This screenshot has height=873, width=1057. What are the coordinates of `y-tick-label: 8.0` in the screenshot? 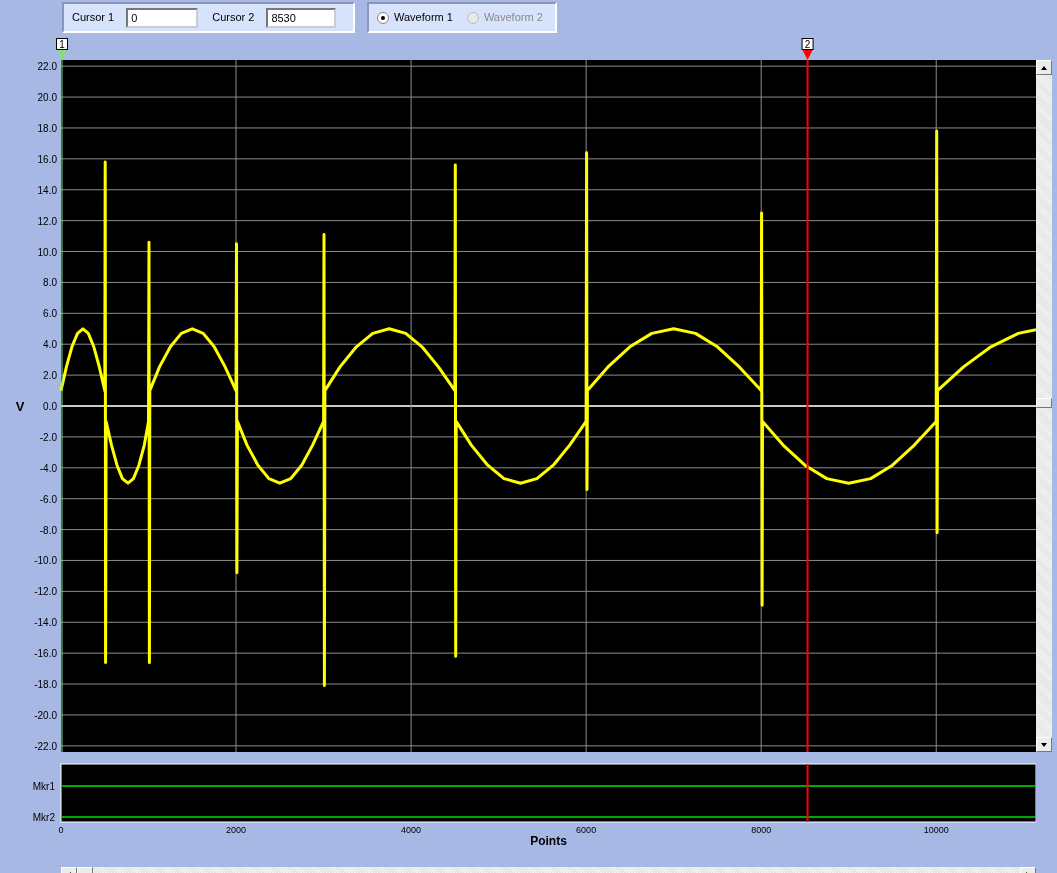 It's located at (50, 283).